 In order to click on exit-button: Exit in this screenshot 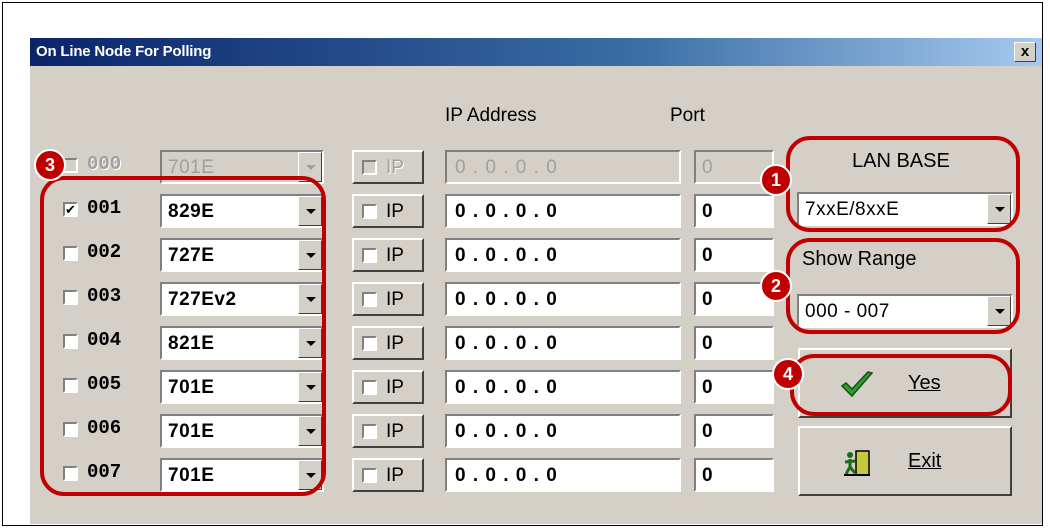, I will do `click(905, 461)`.